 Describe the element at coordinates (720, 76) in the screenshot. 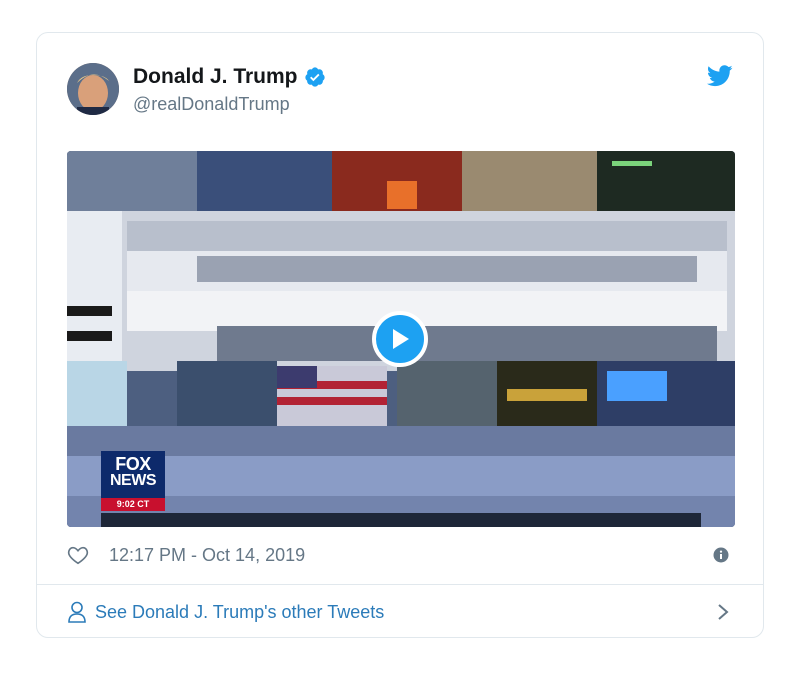

I see `twitter-bird-icon` at that location.